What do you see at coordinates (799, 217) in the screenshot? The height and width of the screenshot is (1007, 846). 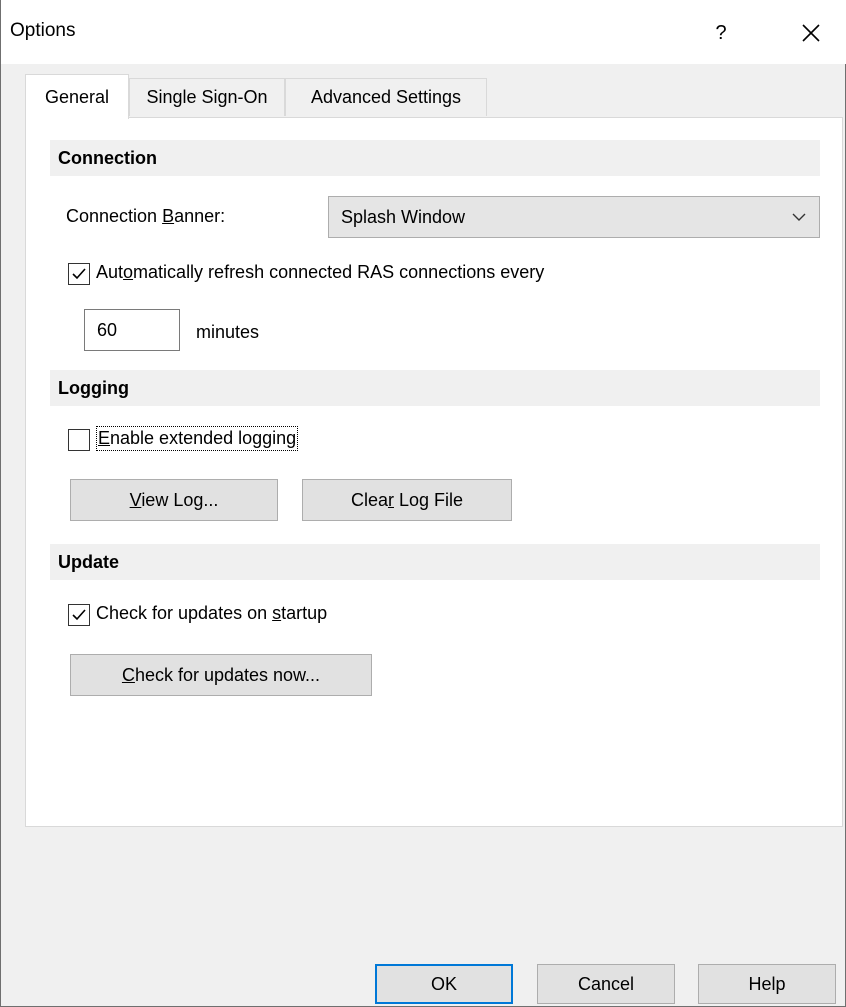 I see `chevron-down-icon` at bounding box center [799, 217].